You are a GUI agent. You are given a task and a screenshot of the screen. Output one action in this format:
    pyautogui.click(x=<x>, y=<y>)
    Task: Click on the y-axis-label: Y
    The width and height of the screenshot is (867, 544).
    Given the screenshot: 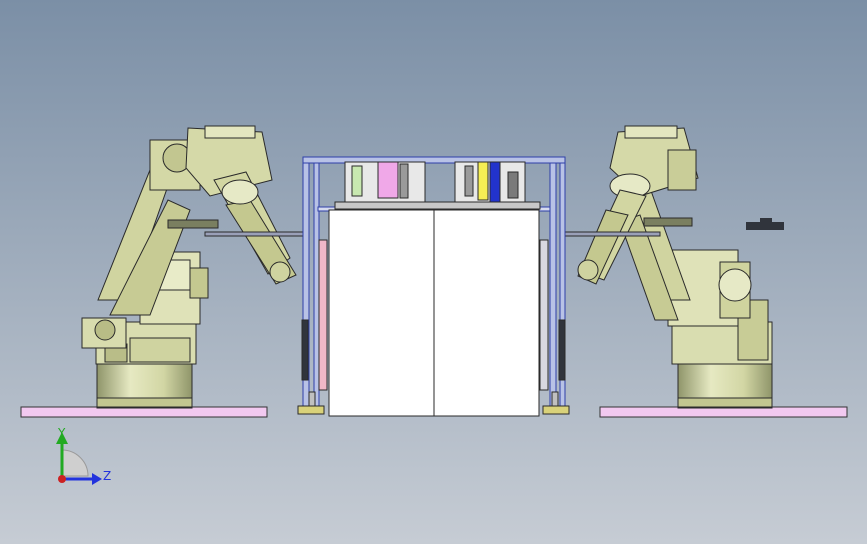 What is the action you would take?
    pyautogui.click(x=61, y=433)
    